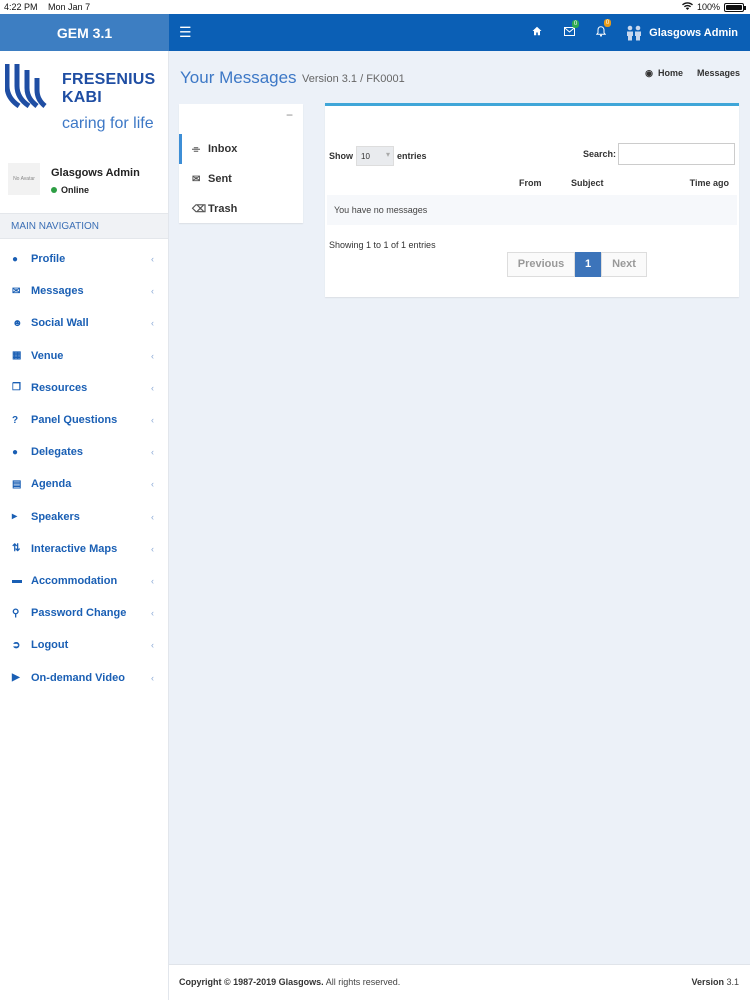 This screenshot has width=750, height=1000. I want to click on breadcrumb: ◉ Home Messages, so click(692, 73).